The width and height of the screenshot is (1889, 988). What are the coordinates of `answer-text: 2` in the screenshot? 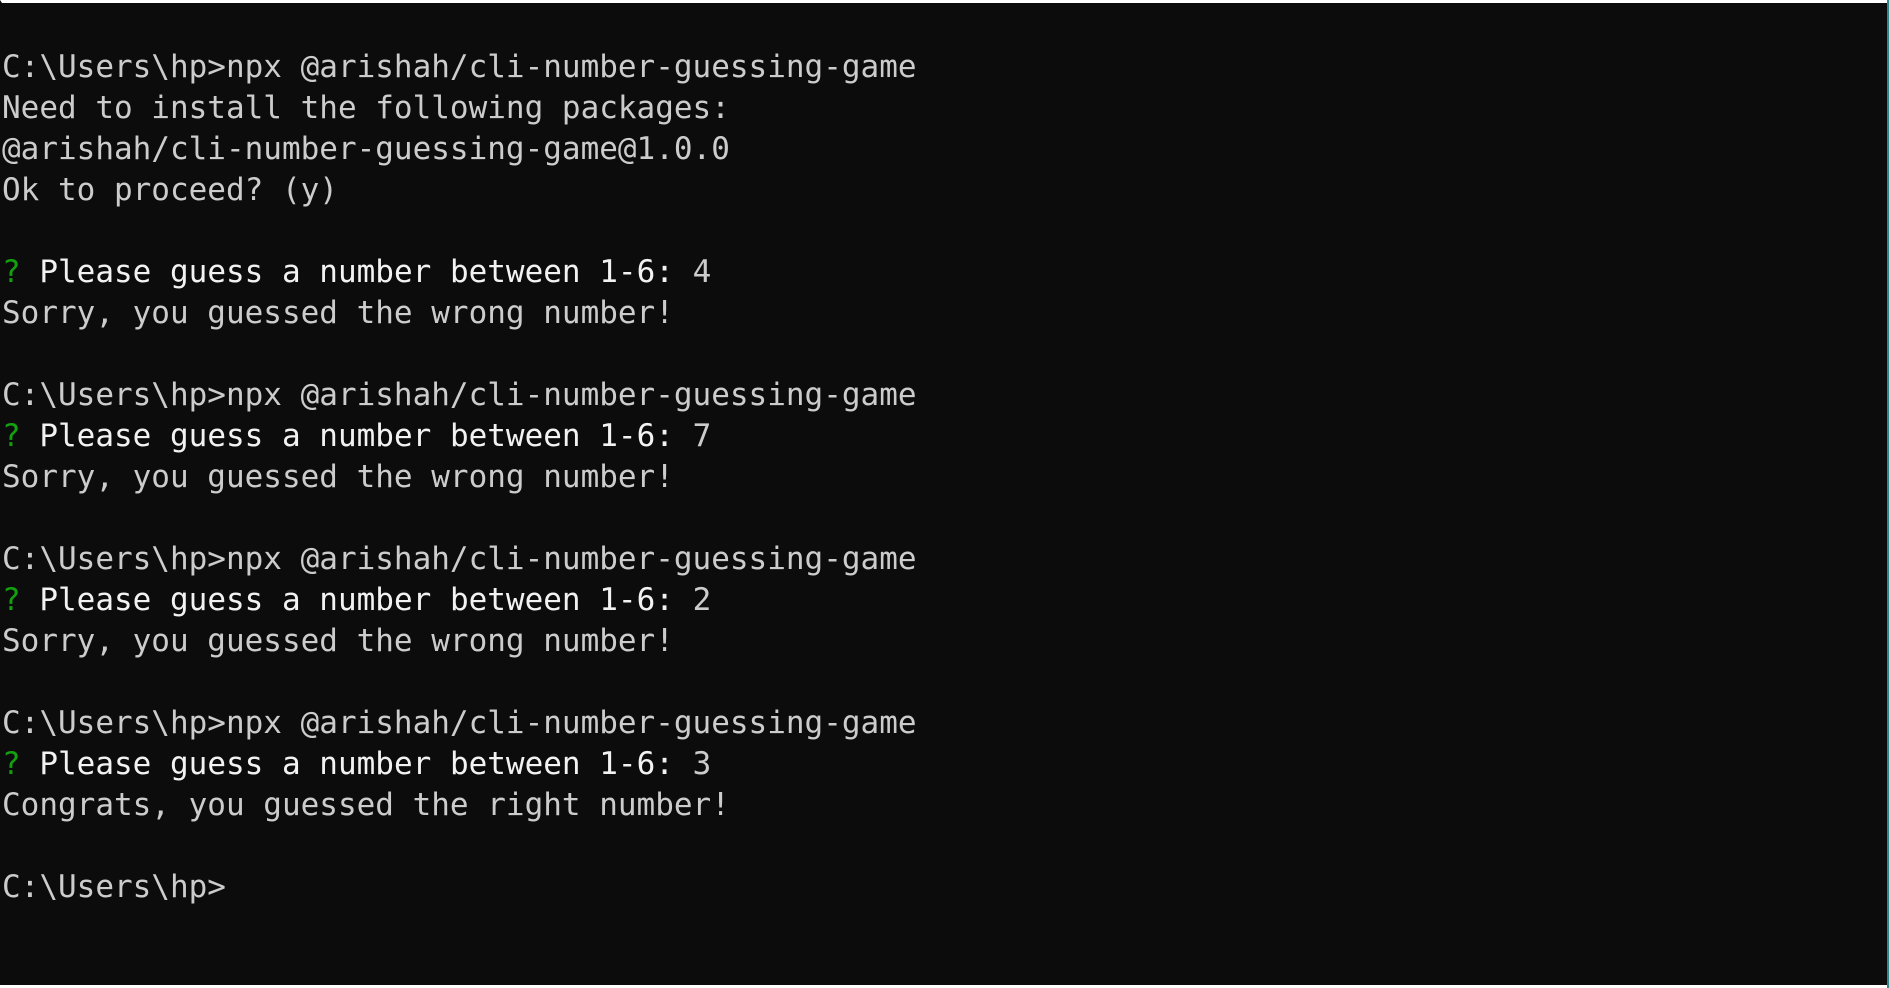 It's located at (702, 600).